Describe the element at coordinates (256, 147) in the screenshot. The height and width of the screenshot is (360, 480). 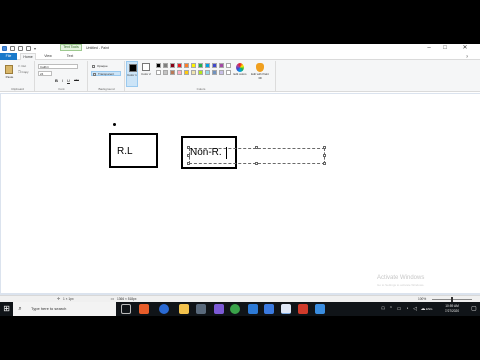
I see `resize-handle-tm` at that location.